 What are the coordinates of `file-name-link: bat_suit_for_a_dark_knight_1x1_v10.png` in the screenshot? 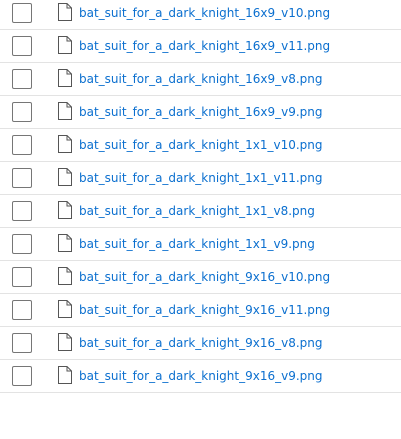 It's located at (201, 145).